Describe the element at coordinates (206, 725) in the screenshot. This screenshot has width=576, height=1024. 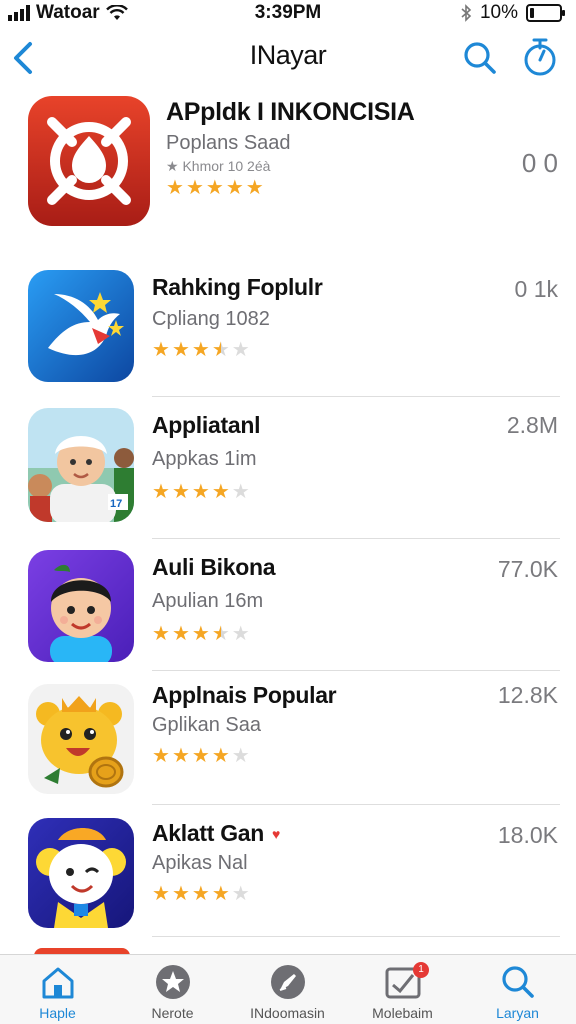
I see `app-subtitle: Gplikan Saa` at that location.